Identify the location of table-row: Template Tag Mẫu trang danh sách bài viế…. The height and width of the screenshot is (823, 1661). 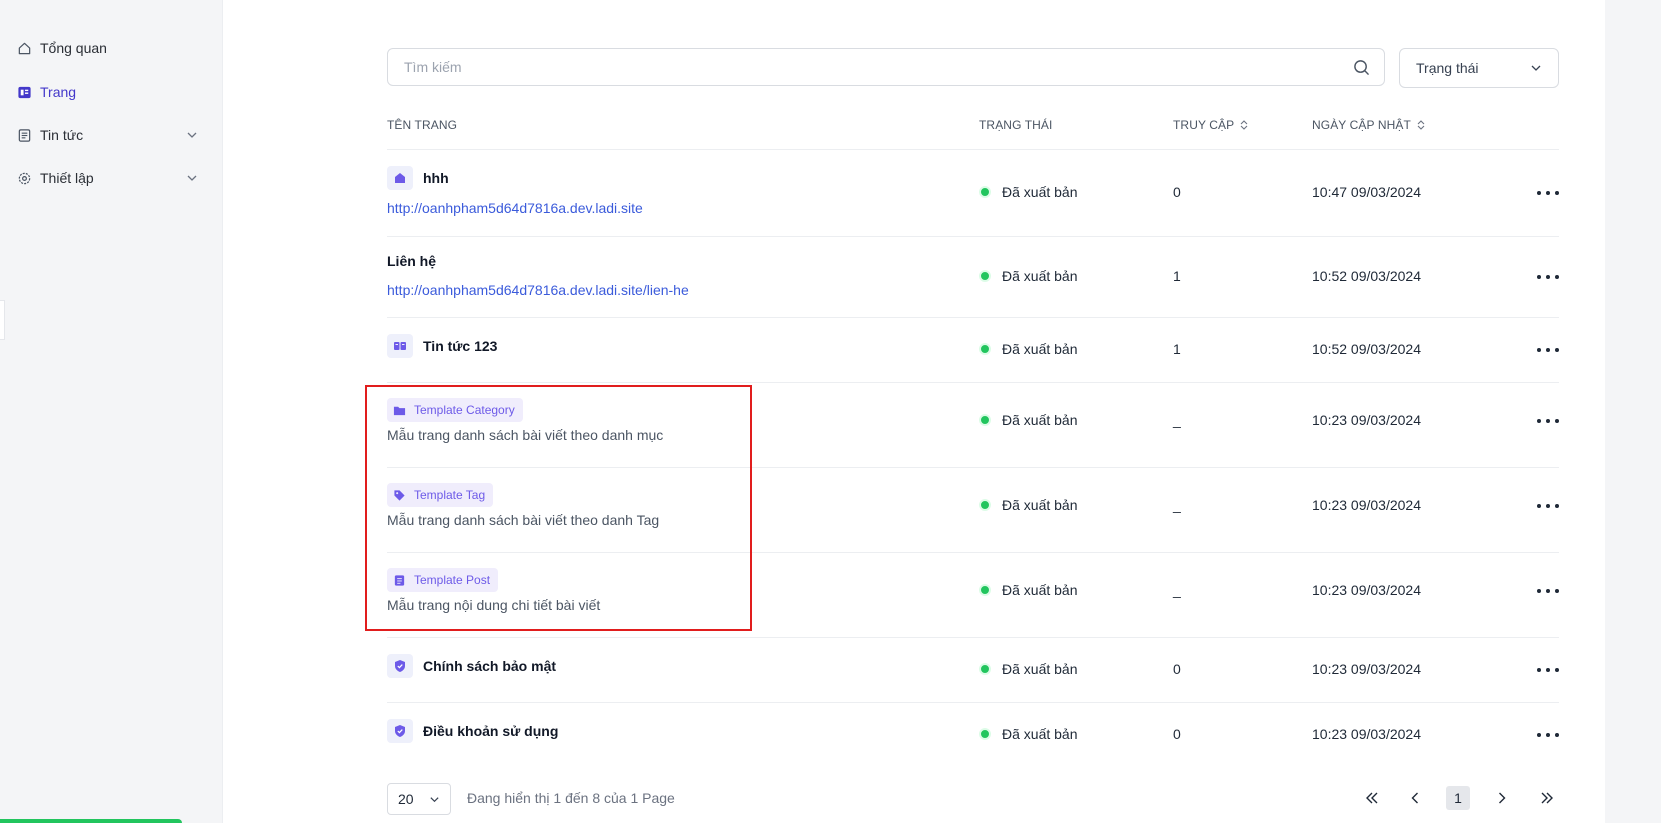
(973, 510).